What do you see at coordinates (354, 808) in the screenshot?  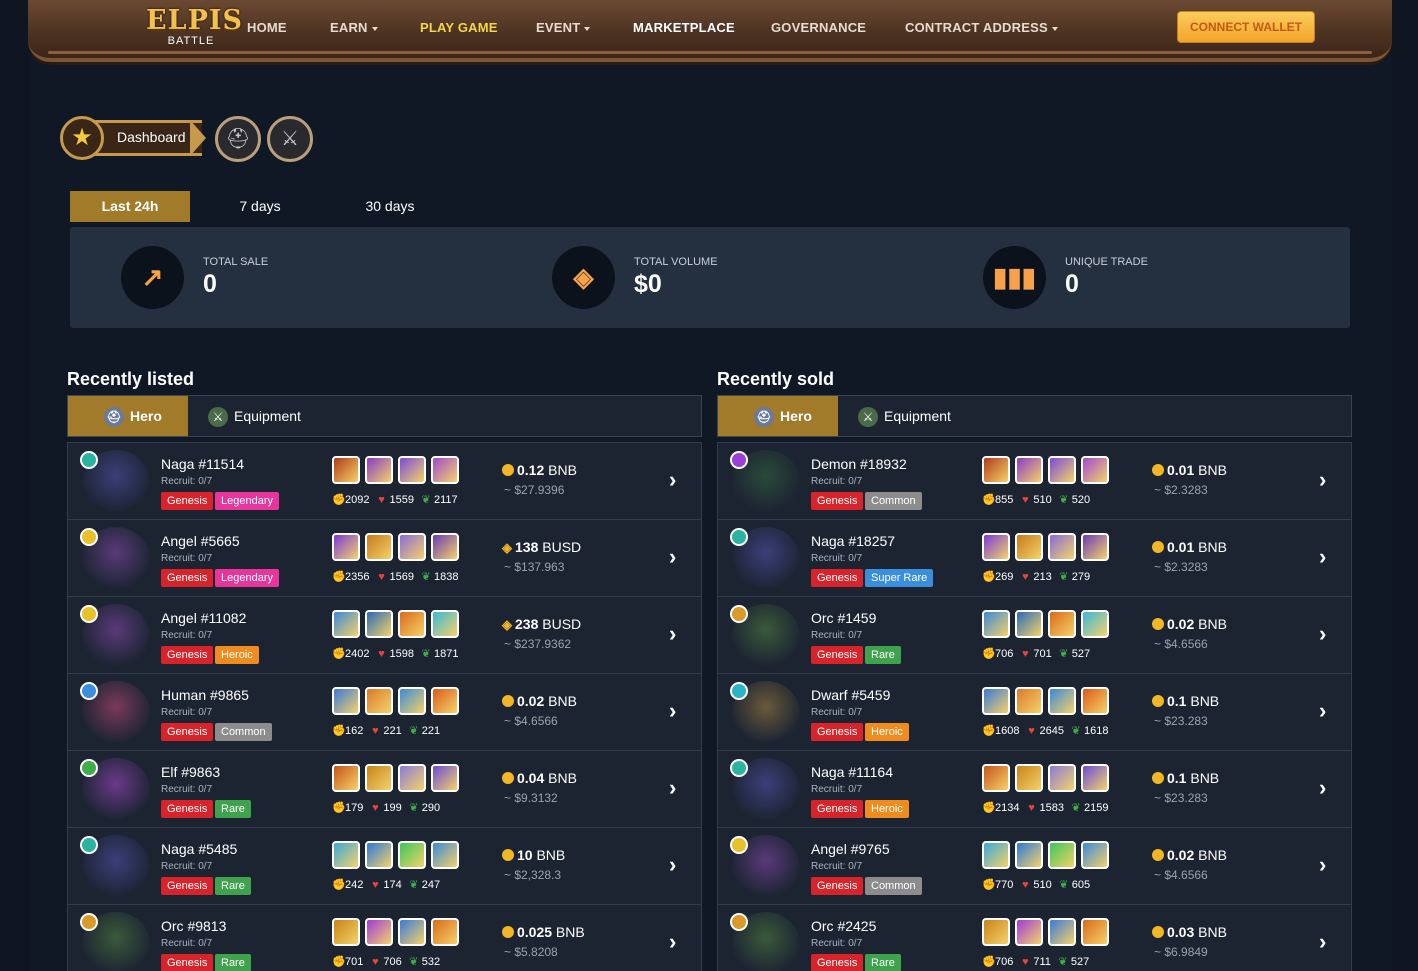 I see `attack-value: 179` at bounding box center [354, 808].